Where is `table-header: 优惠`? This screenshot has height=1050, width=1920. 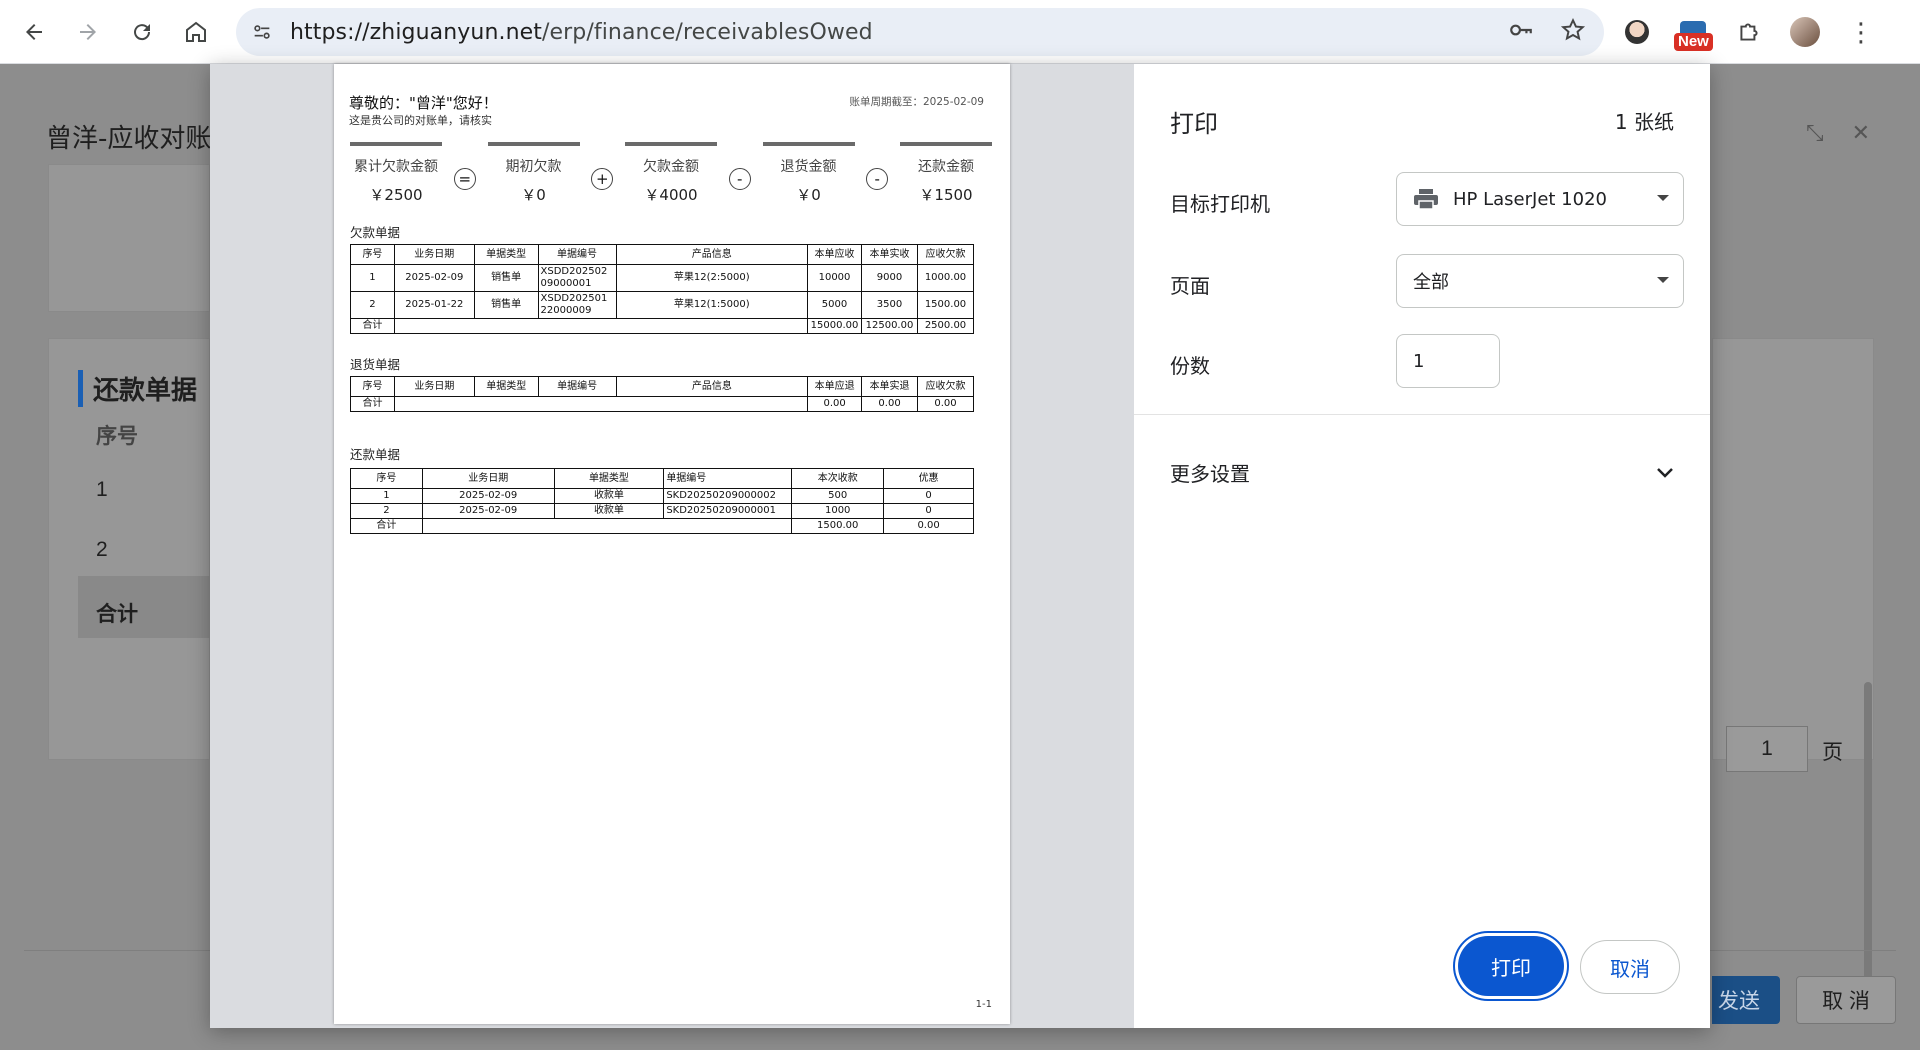
table-header: 优惠 is located at coordinates (928, 478).